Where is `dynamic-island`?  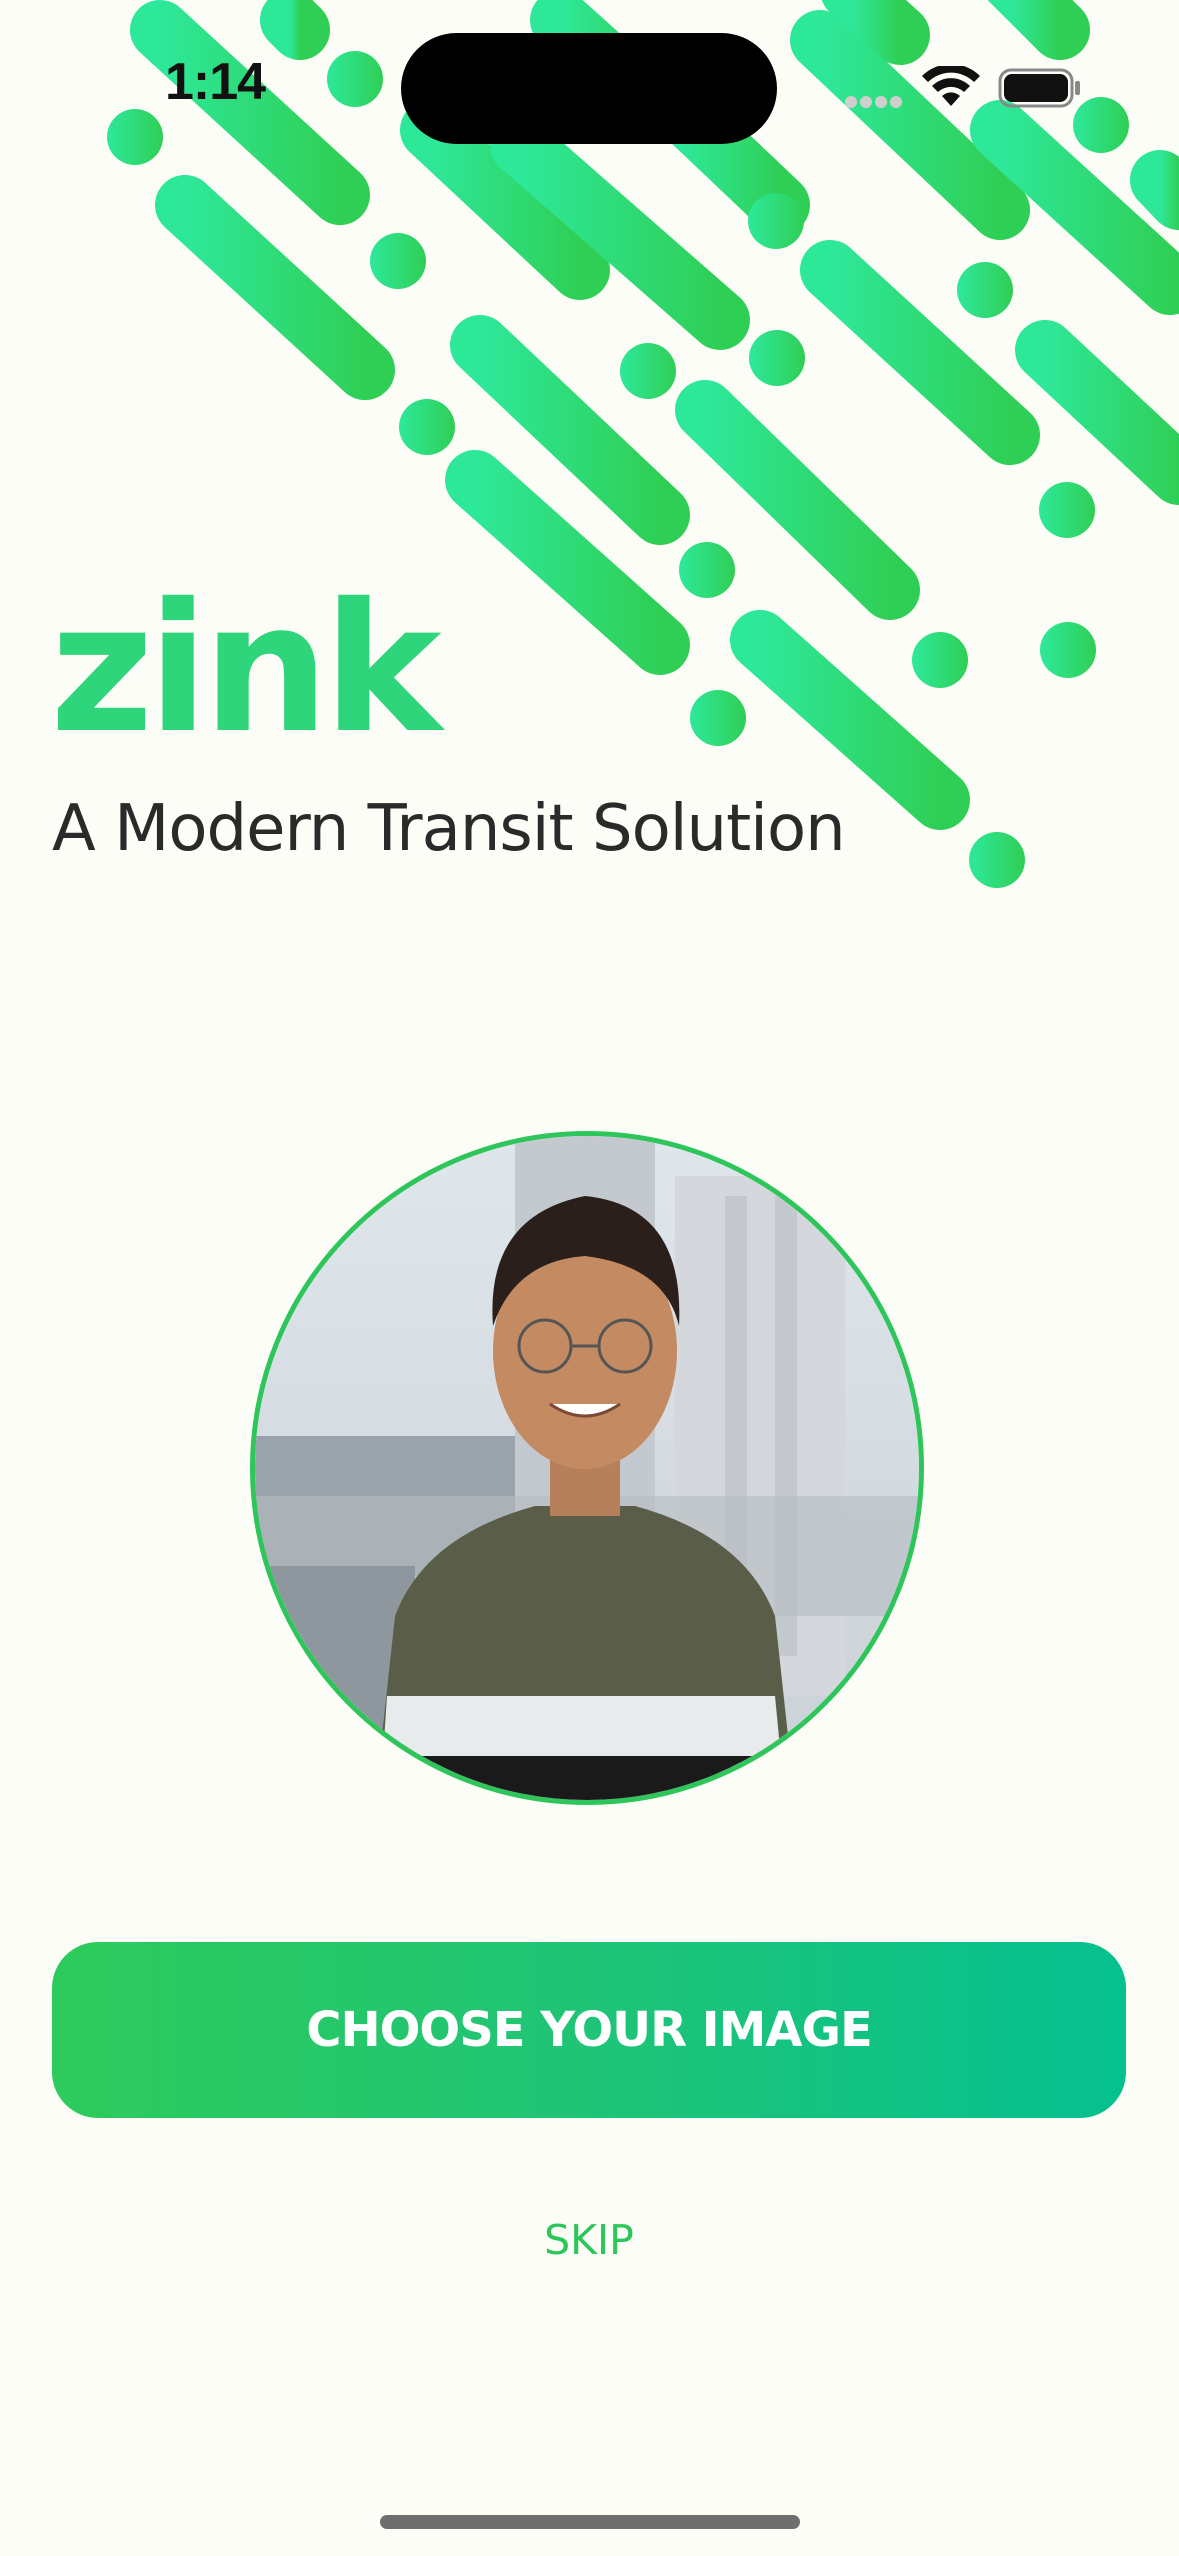
dynamic-island is located at coordinates (589, 88).